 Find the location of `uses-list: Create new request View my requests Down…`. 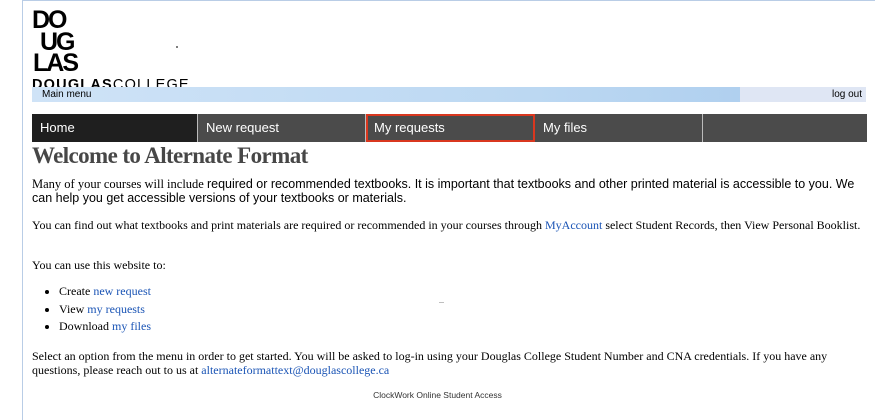

uses-list: Create new request View my requests Down… is located at coordinates (91, 309).